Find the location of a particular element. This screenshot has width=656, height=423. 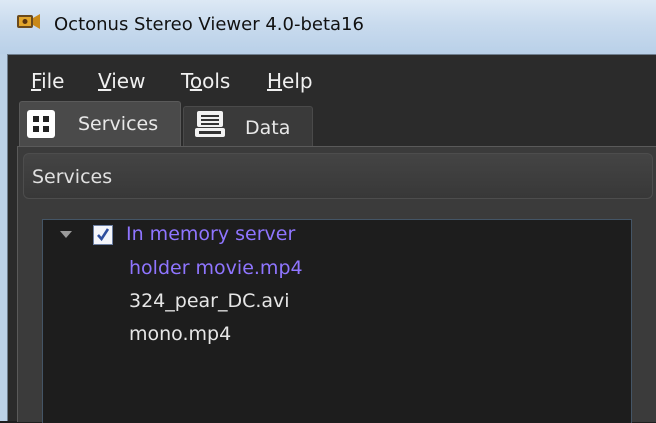

checkmark-icon is located at coordinates (103, 235).